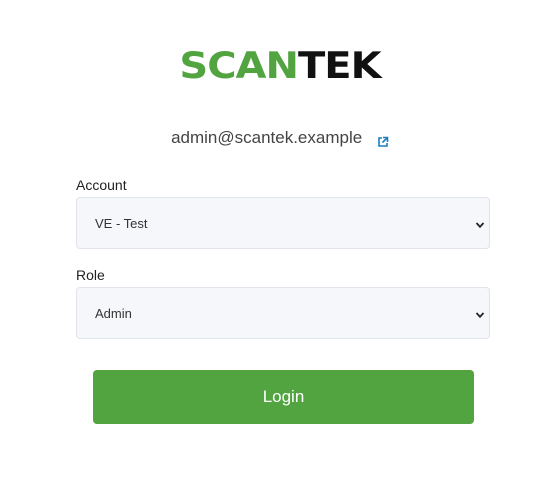 Image resolution: width=560 pixels, height=488 pixels. Describe the element at coordinates (101, 185) in the screenshot. I see `account-label: Account` at that location.